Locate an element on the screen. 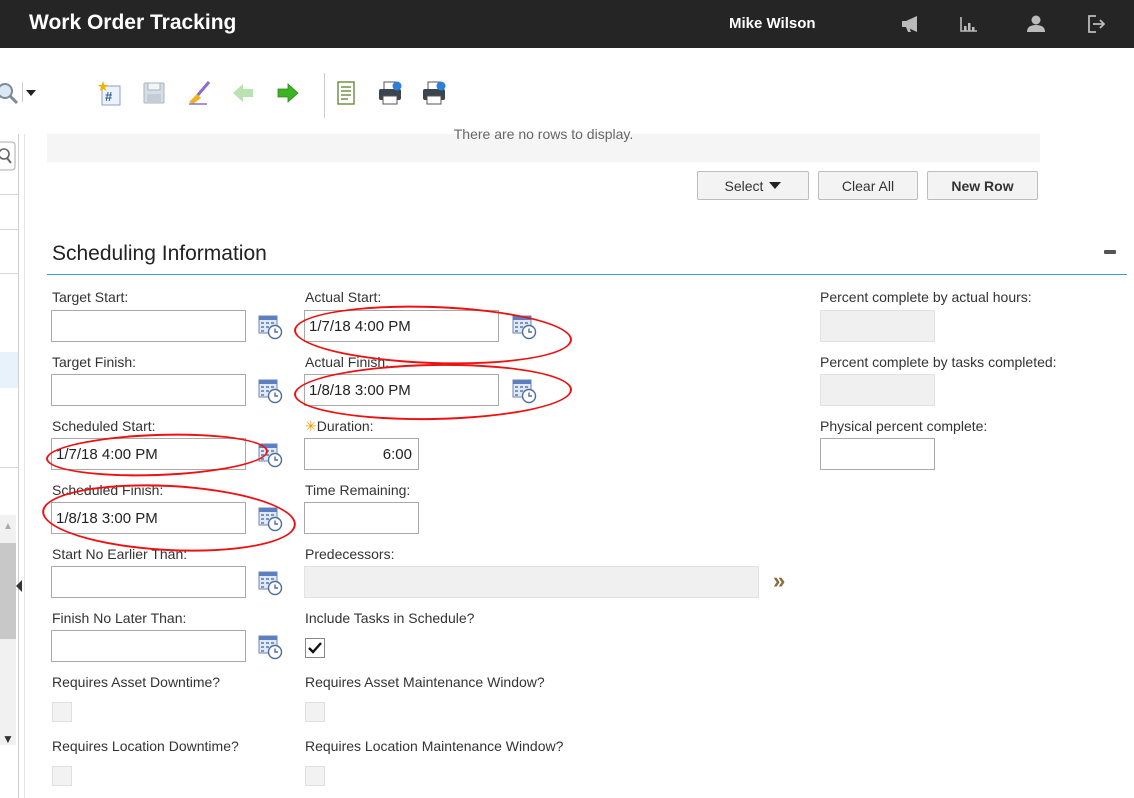 This screenshot has width=1134, height=798. toolbar-divider is located at coordinates (324, 95).